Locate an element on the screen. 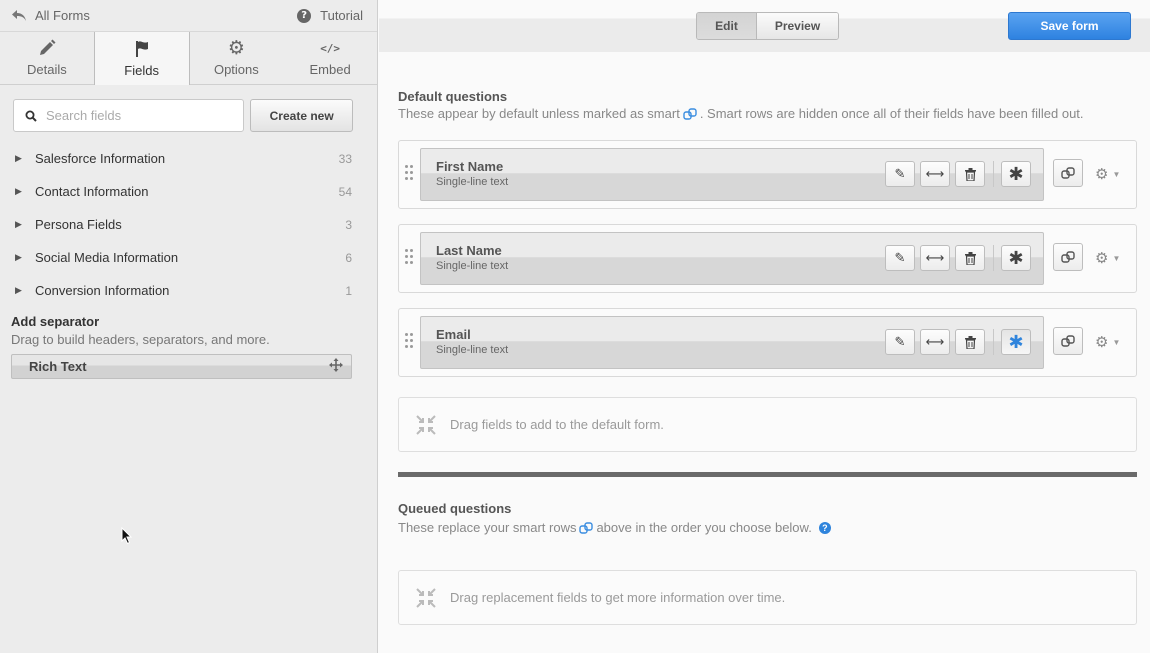 Image resolution: width=1150 pixels, height=653 pixels. question-row-email: Email Single-line text ✎ ⟷ ✱ ⚙ ▼ is located at coordinates (767, 342).